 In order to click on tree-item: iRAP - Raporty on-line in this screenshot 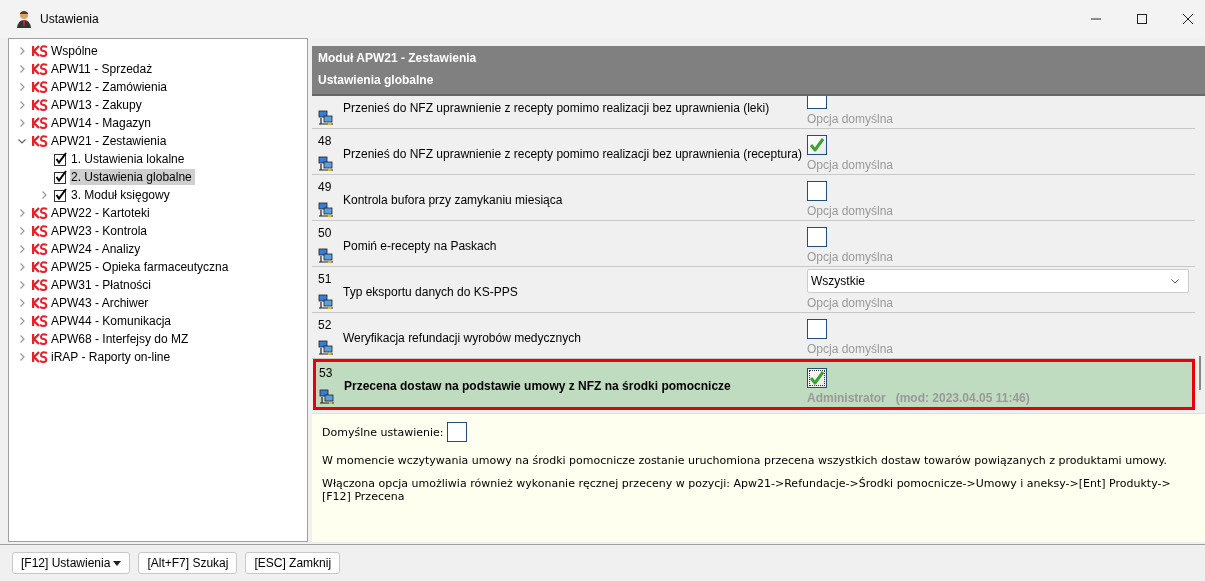, I will do `click(112, 357)`.